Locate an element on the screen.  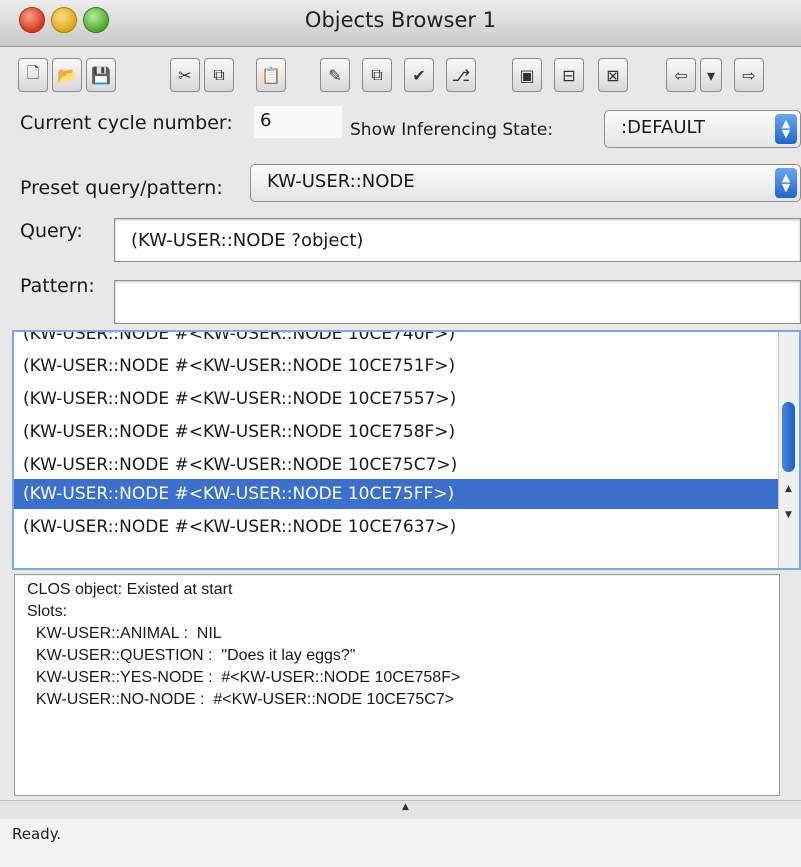
status-text: Ready. is located at coordinates (37, 834).